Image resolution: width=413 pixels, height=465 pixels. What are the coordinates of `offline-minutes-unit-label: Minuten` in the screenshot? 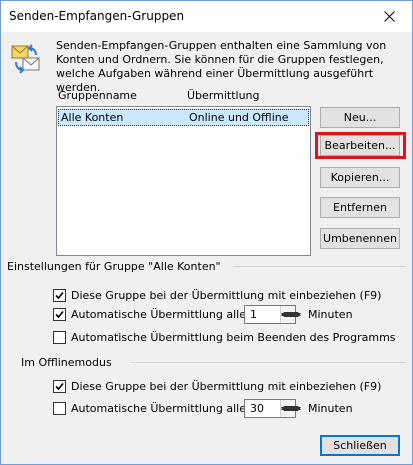 It's located at (330, 408).